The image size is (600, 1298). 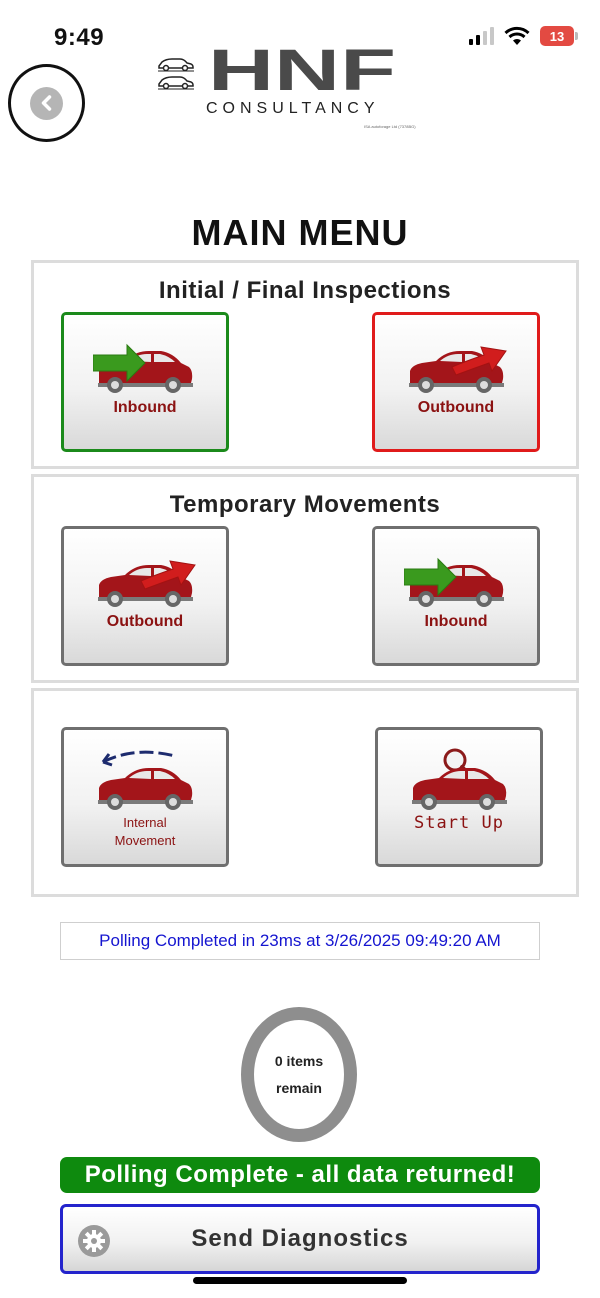 What do you see at coordinates (145, 780) in the screenshot?
I see `car-internal-movement-icon` at bounding box center [145, 780].